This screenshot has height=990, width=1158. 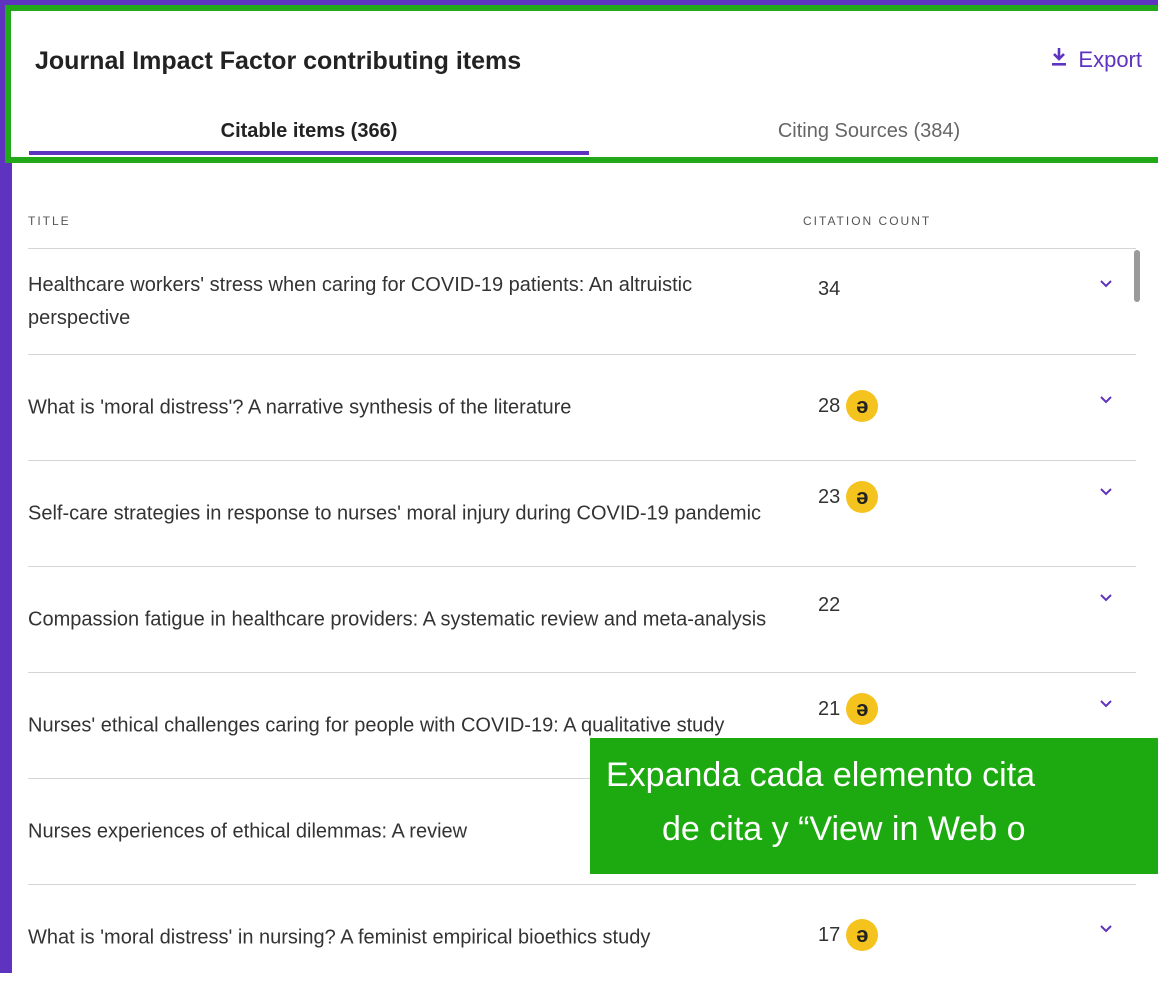 I want to click on column-header-citation-count: CITATION COUNT, so click(x=867, y=221).